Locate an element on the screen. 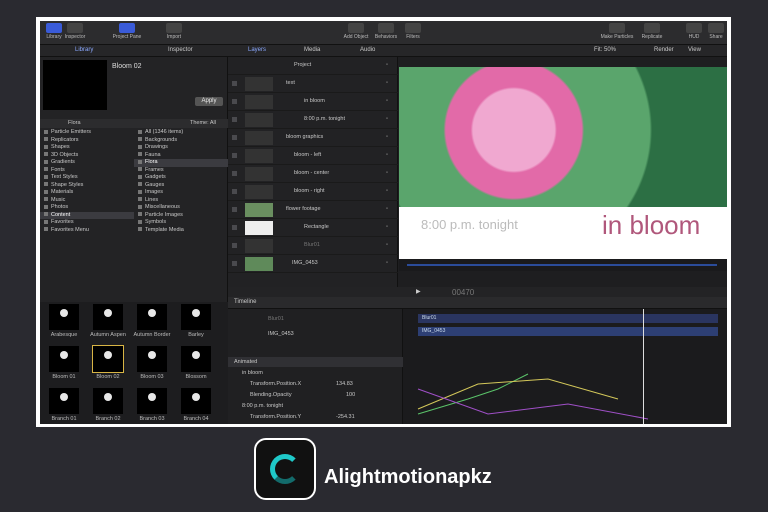 Image resolution: width=768 pixels, height=512 pixels. track-bar: Blur01 is located at coordinates (568, 318).